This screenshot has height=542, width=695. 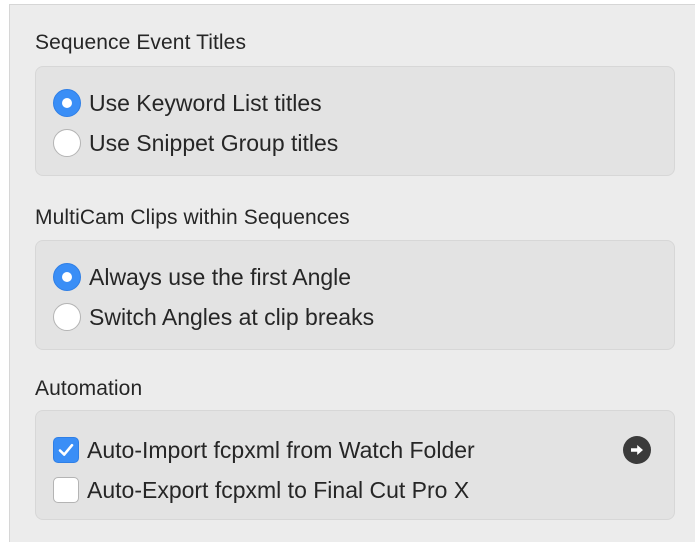 I want to click on radio-always-use-first-angle: Always use the first Angle, so click(x=202, y=277).